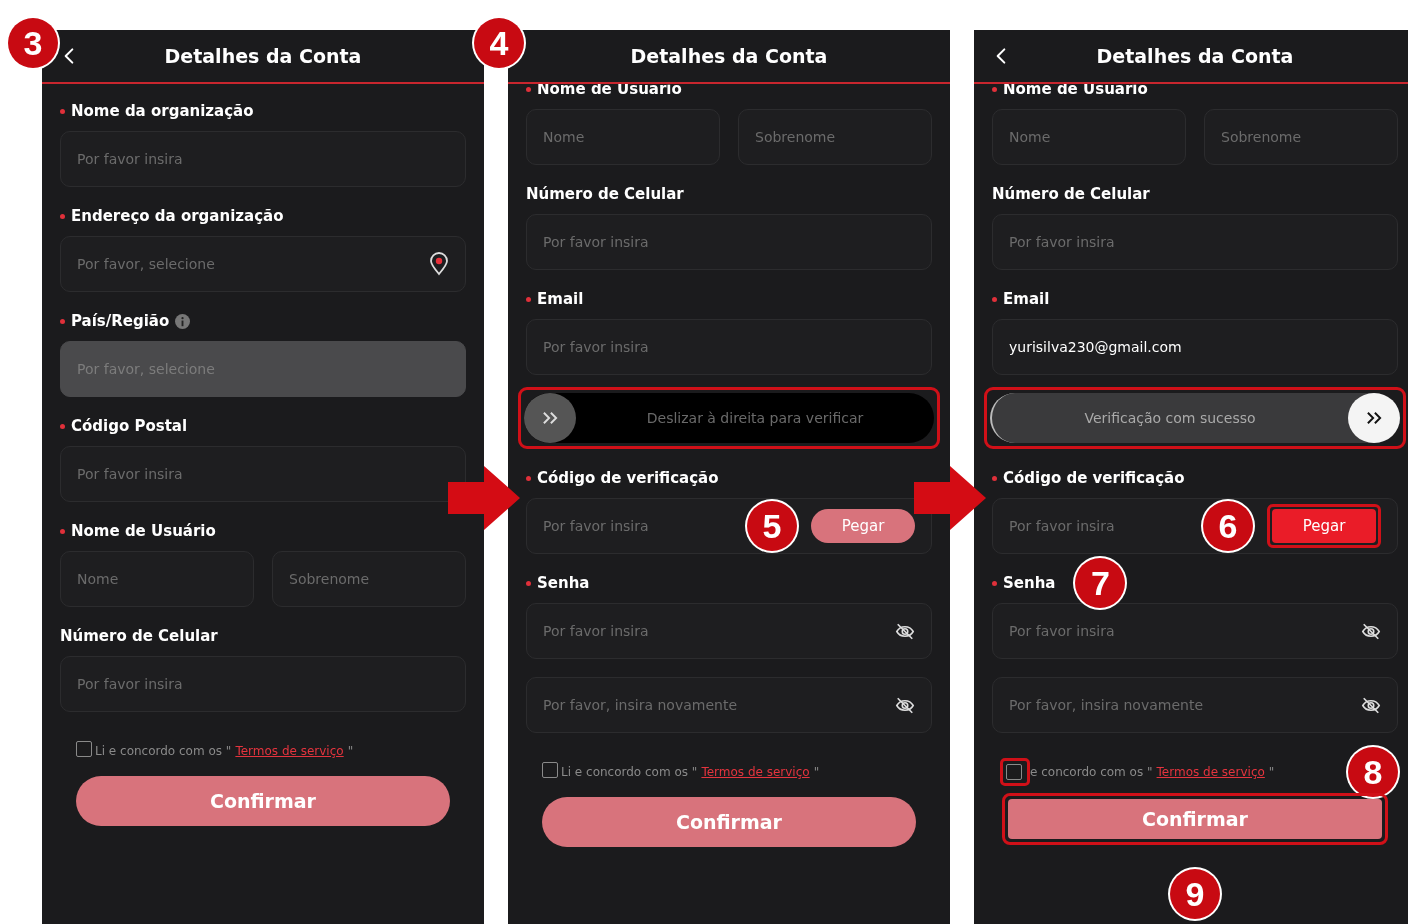 This screenshot has height=924, width=1408. What do you see at coordinates (1195, 894) in the screenshot?
I see `step-number-badge: 9` at bounding box center [1195, 894].